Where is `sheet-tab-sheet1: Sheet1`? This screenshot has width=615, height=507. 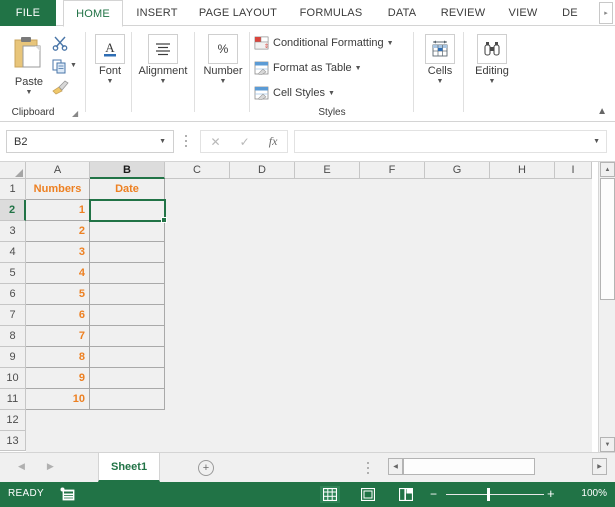
sheet-tab-sheet1: Sheet1 is located at coordinates (129, 467).